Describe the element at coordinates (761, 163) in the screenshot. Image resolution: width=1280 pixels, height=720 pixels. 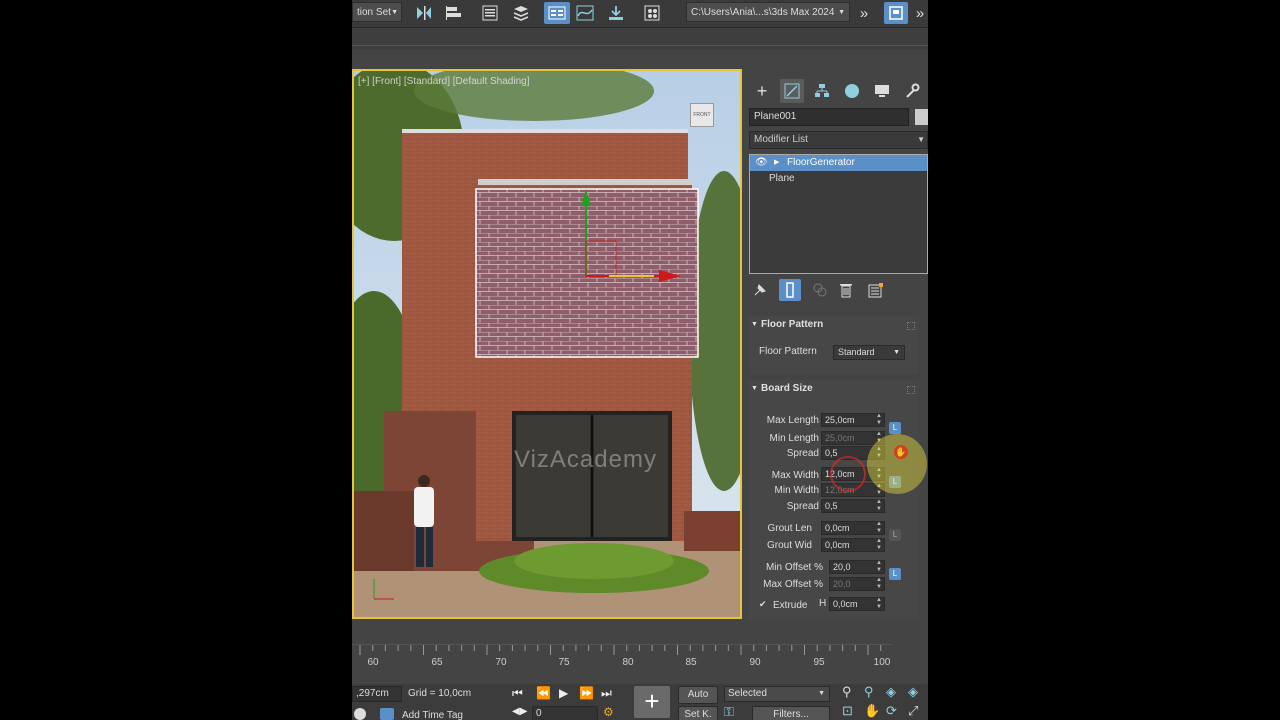
I see `eye-icon: 👁` at that location.